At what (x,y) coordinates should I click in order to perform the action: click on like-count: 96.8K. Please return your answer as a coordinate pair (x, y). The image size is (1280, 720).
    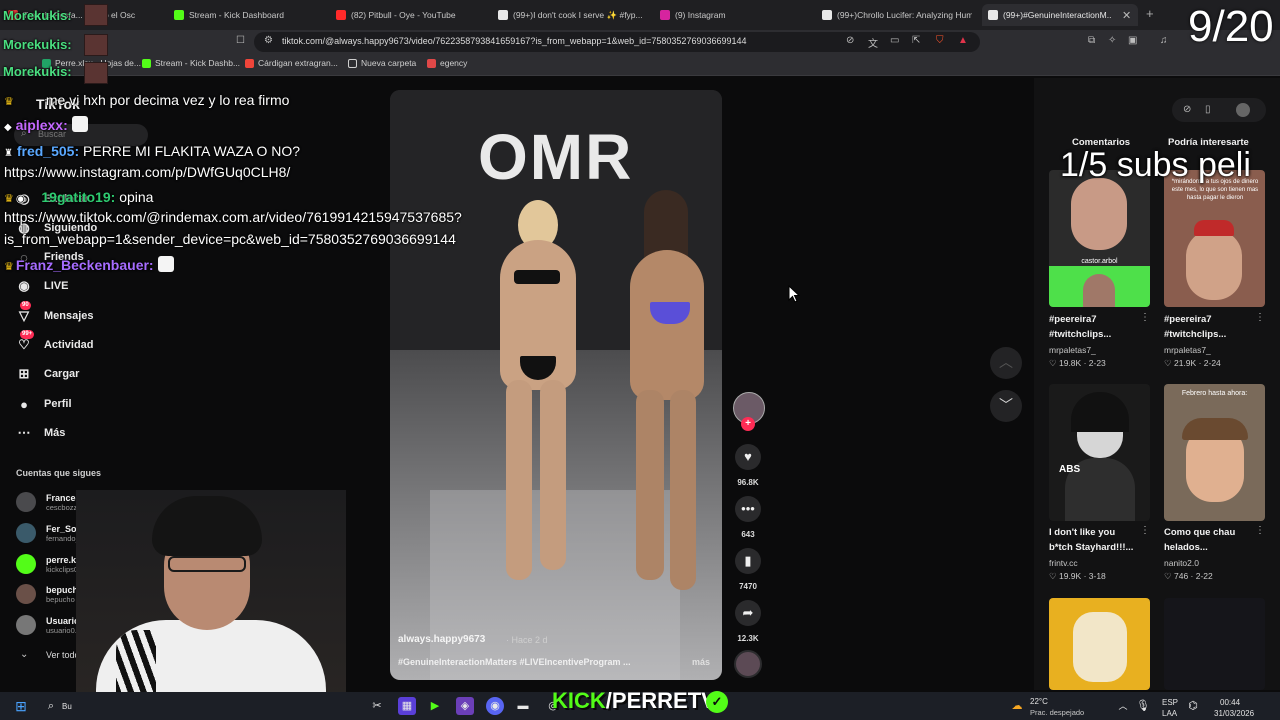
    Looking at the image, I should click on (748, 482).